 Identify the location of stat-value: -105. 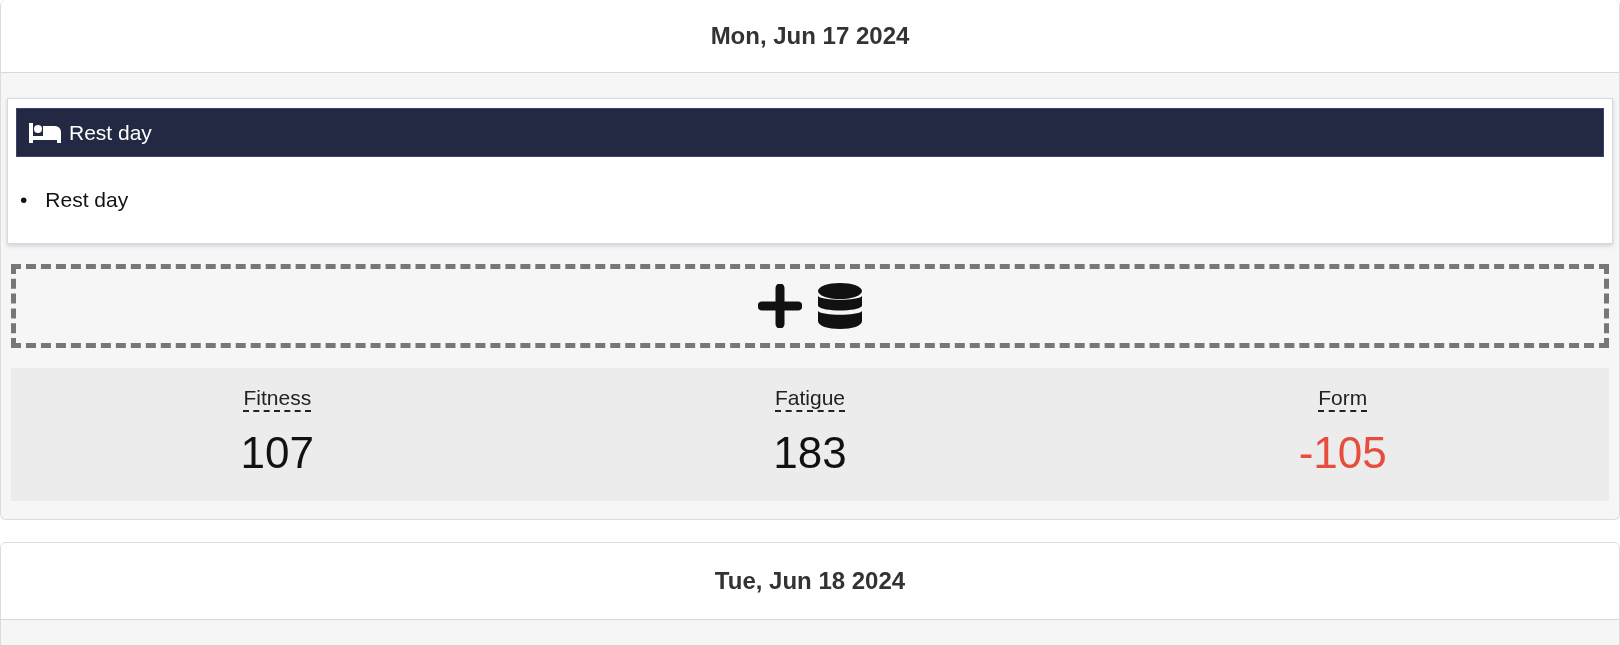
(1342, 453).